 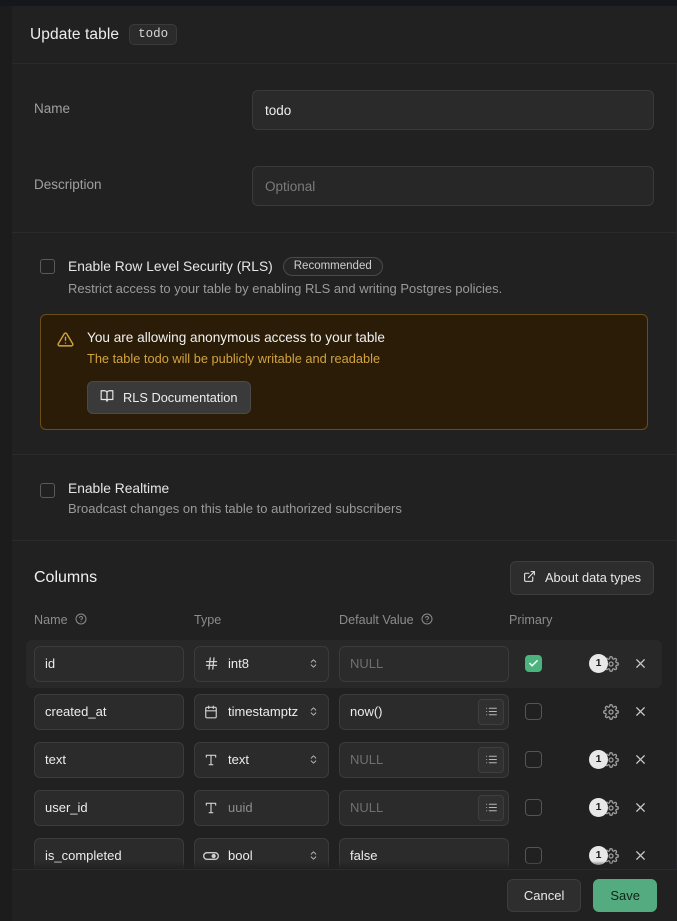 I want to click on column-settings-wrapper, so click(x=604, y=712).